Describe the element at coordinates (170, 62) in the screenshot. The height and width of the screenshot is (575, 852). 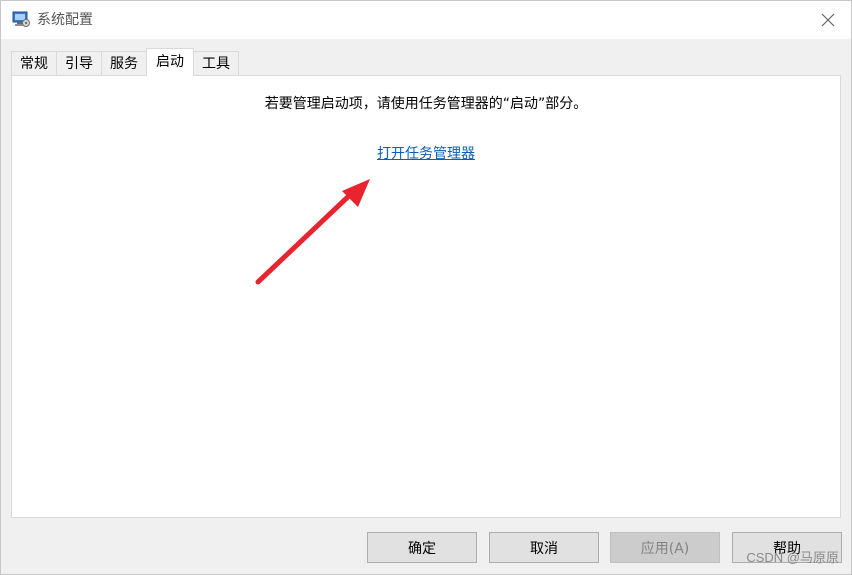
I see `tab-startup: 启动` at that location.